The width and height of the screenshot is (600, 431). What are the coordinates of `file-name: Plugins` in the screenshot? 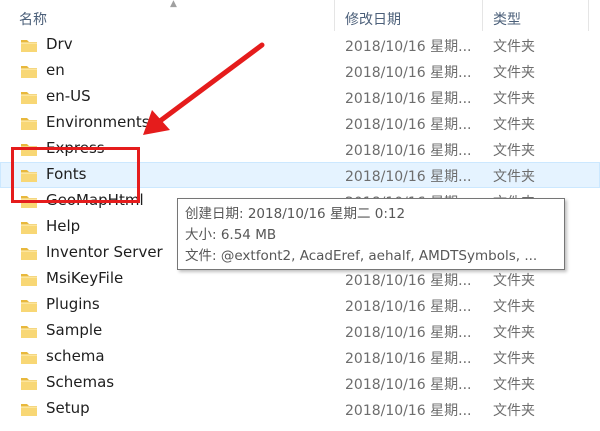 It's located at (73, 304).